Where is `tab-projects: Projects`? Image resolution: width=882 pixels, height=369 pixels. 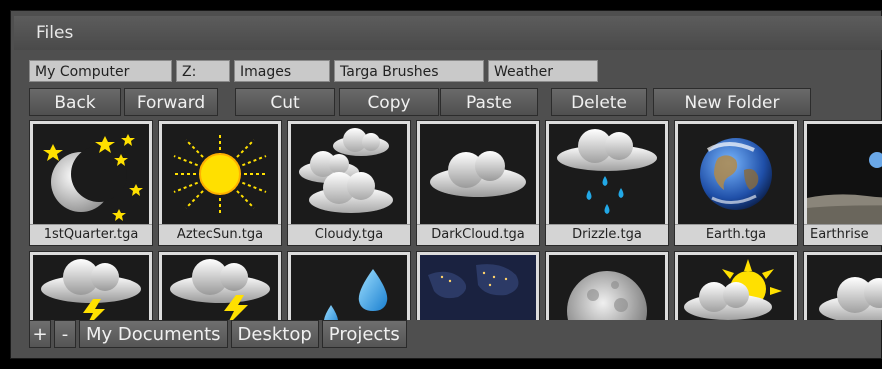
tab-projects: Projects is located at coordinates (364, 334).